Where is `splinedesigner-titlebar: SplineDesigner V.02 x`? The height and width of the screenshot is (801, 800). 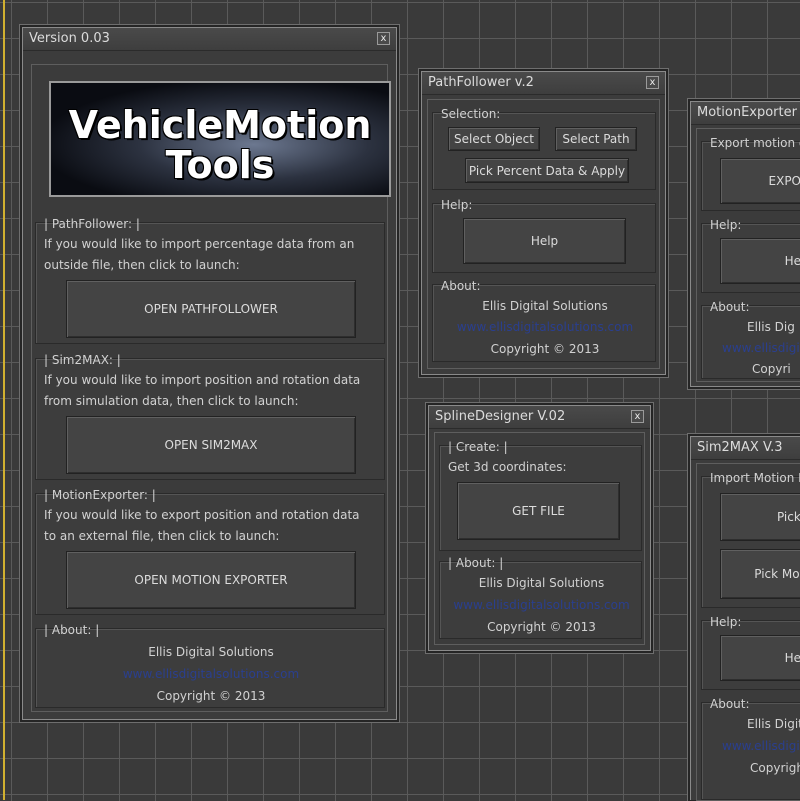
splinedesigner-titlebar: SplineDesigner V.02 x is located at coordinates (539, 417).